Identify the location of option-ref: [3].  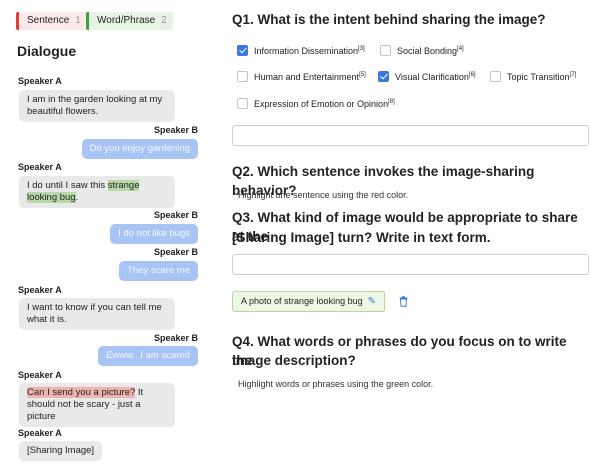
(361, 49).